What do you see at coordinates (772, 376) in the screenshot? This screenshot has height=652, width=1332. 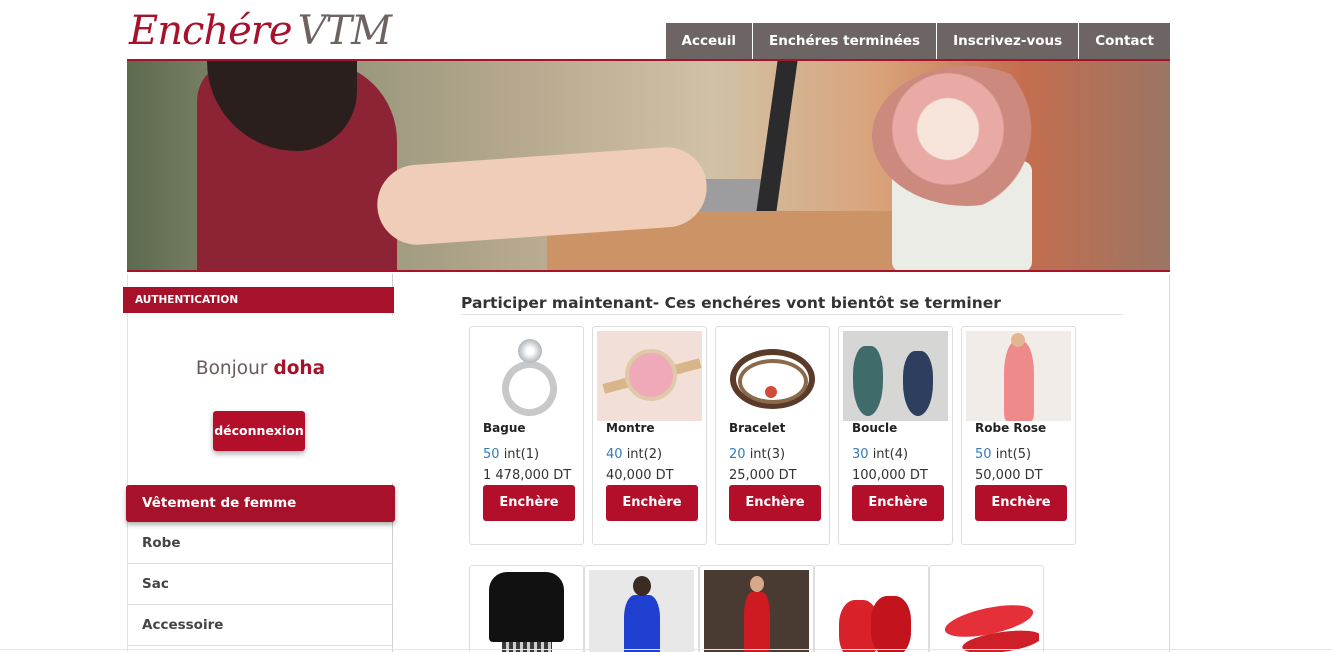 I see `product-image-bracelet` at bounding box center [772, 376].